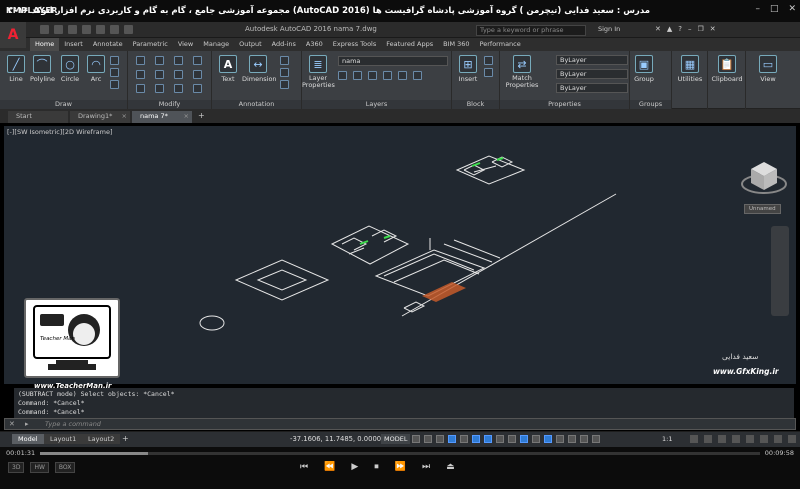  Describe the element at coordinates (114, 84) in the screenshot. I see `draw-more-icon` at that location.